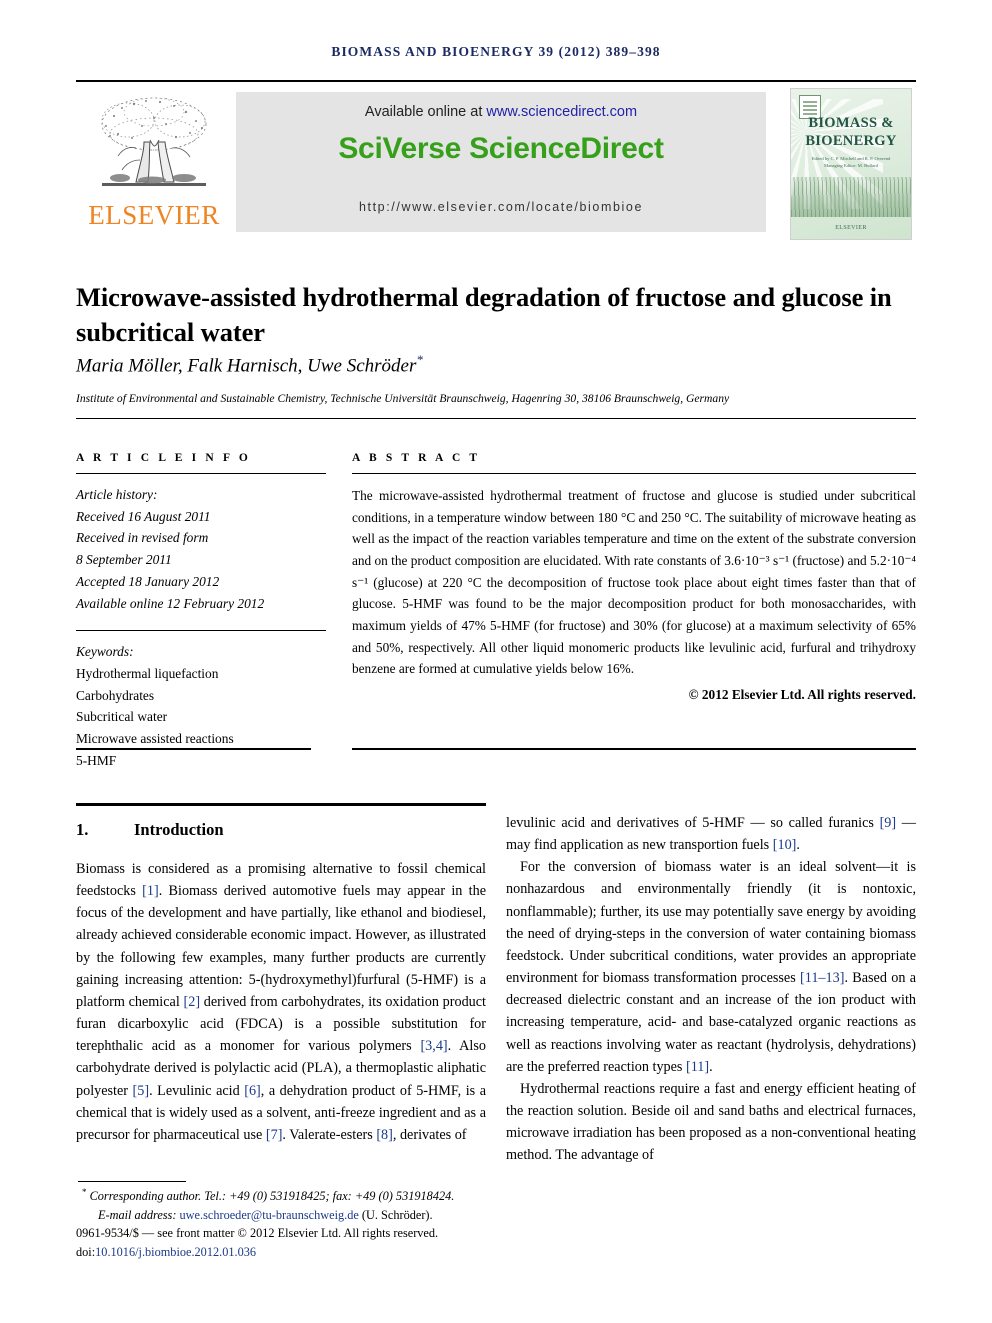 Image resolution: width=992 pixels, height=1323 pixels. Describe the element at coordinates (851, 123) in the screenshot. I see `cover-title-line1: BIOMASS &` at that location.